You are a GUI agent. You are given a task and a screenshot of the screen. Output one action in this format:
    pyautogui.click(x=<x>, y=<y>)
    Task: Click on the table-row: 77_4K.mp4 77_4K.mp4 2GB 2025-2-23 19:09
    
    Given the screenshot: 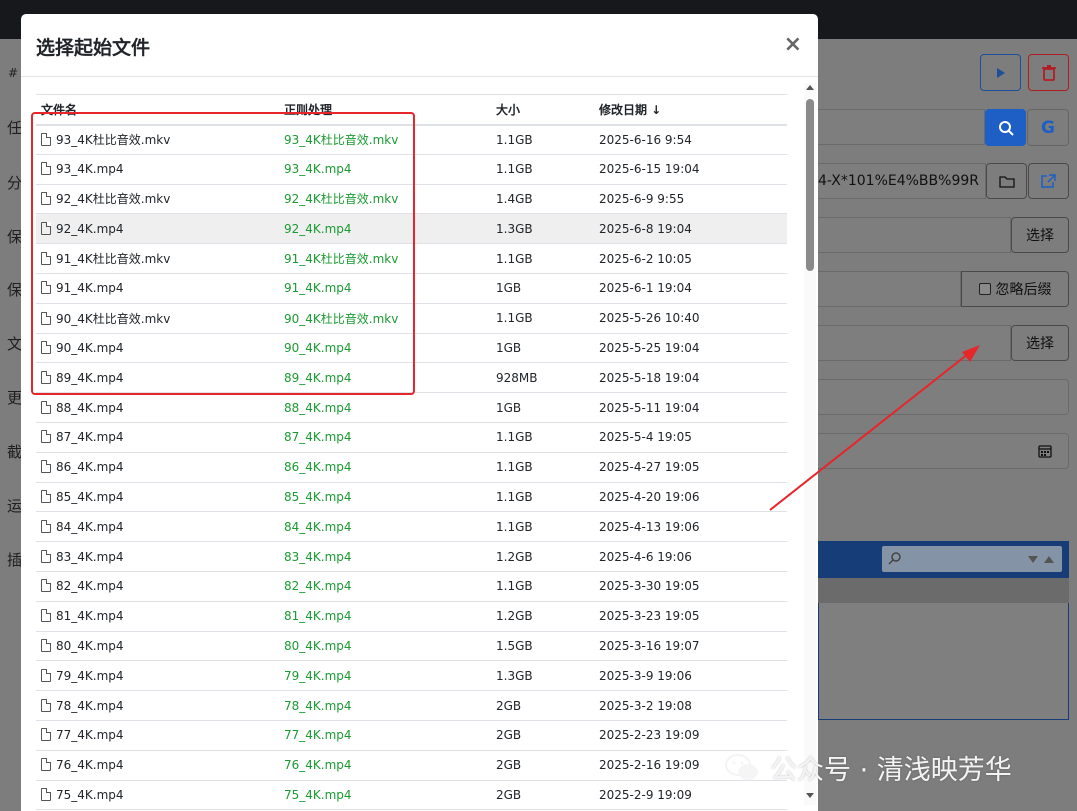 What is the action you would take?
    pyautogui.click(x=411, y=735)
    